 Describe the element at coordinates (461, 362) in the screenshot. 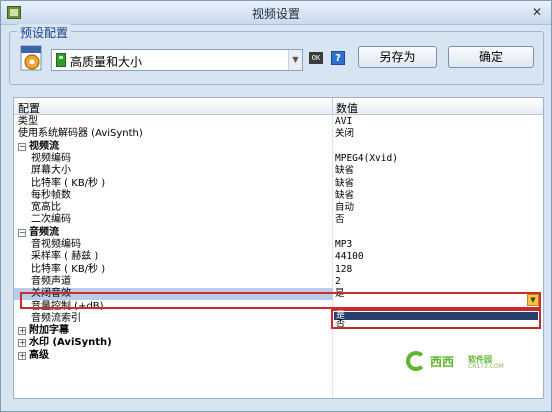

I see `watermark-logo: 西西 软件园 CR173.COM` at that location.